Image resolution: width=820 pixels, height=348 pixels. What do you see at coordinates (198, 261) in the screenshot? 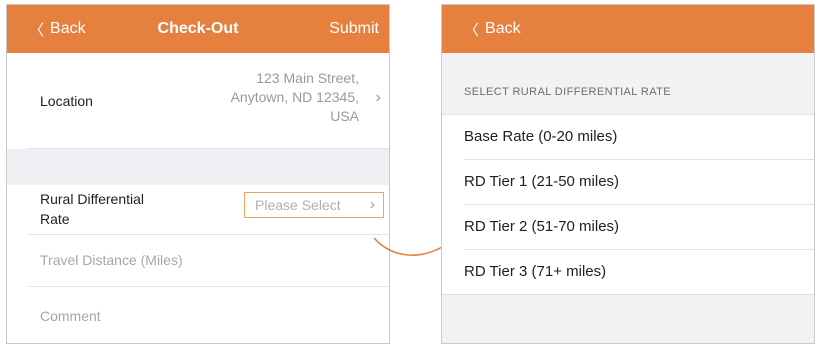
I see `travel-distance-row: Travel Distance (Miles)` at bounding box center [198, 261].